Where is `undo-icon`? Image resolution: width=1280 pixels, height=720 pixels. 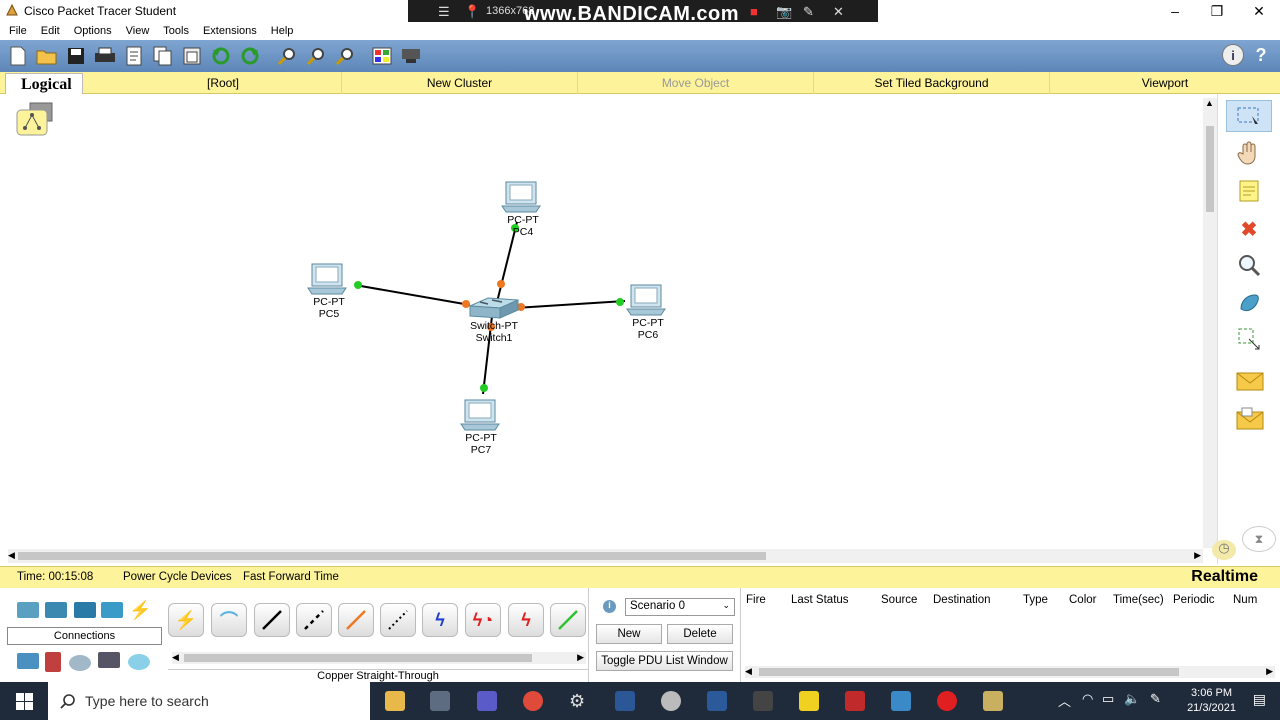
undo-icon is located at coordinates (221, 56).